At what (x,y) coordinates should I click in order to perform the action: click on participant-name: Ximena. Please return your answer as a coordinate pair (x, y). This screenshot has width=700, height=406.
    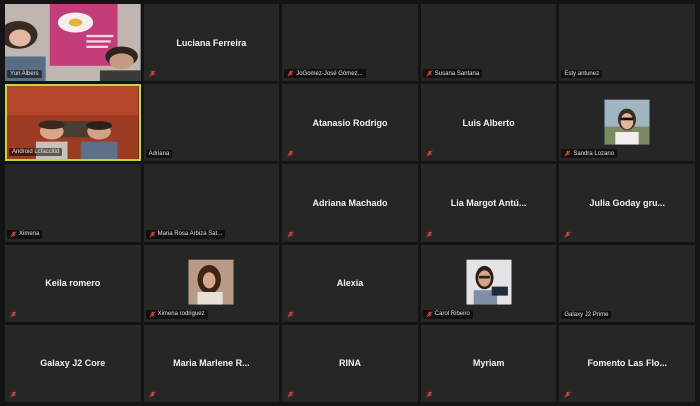
    Looking at the image, I should click on (29, 234).